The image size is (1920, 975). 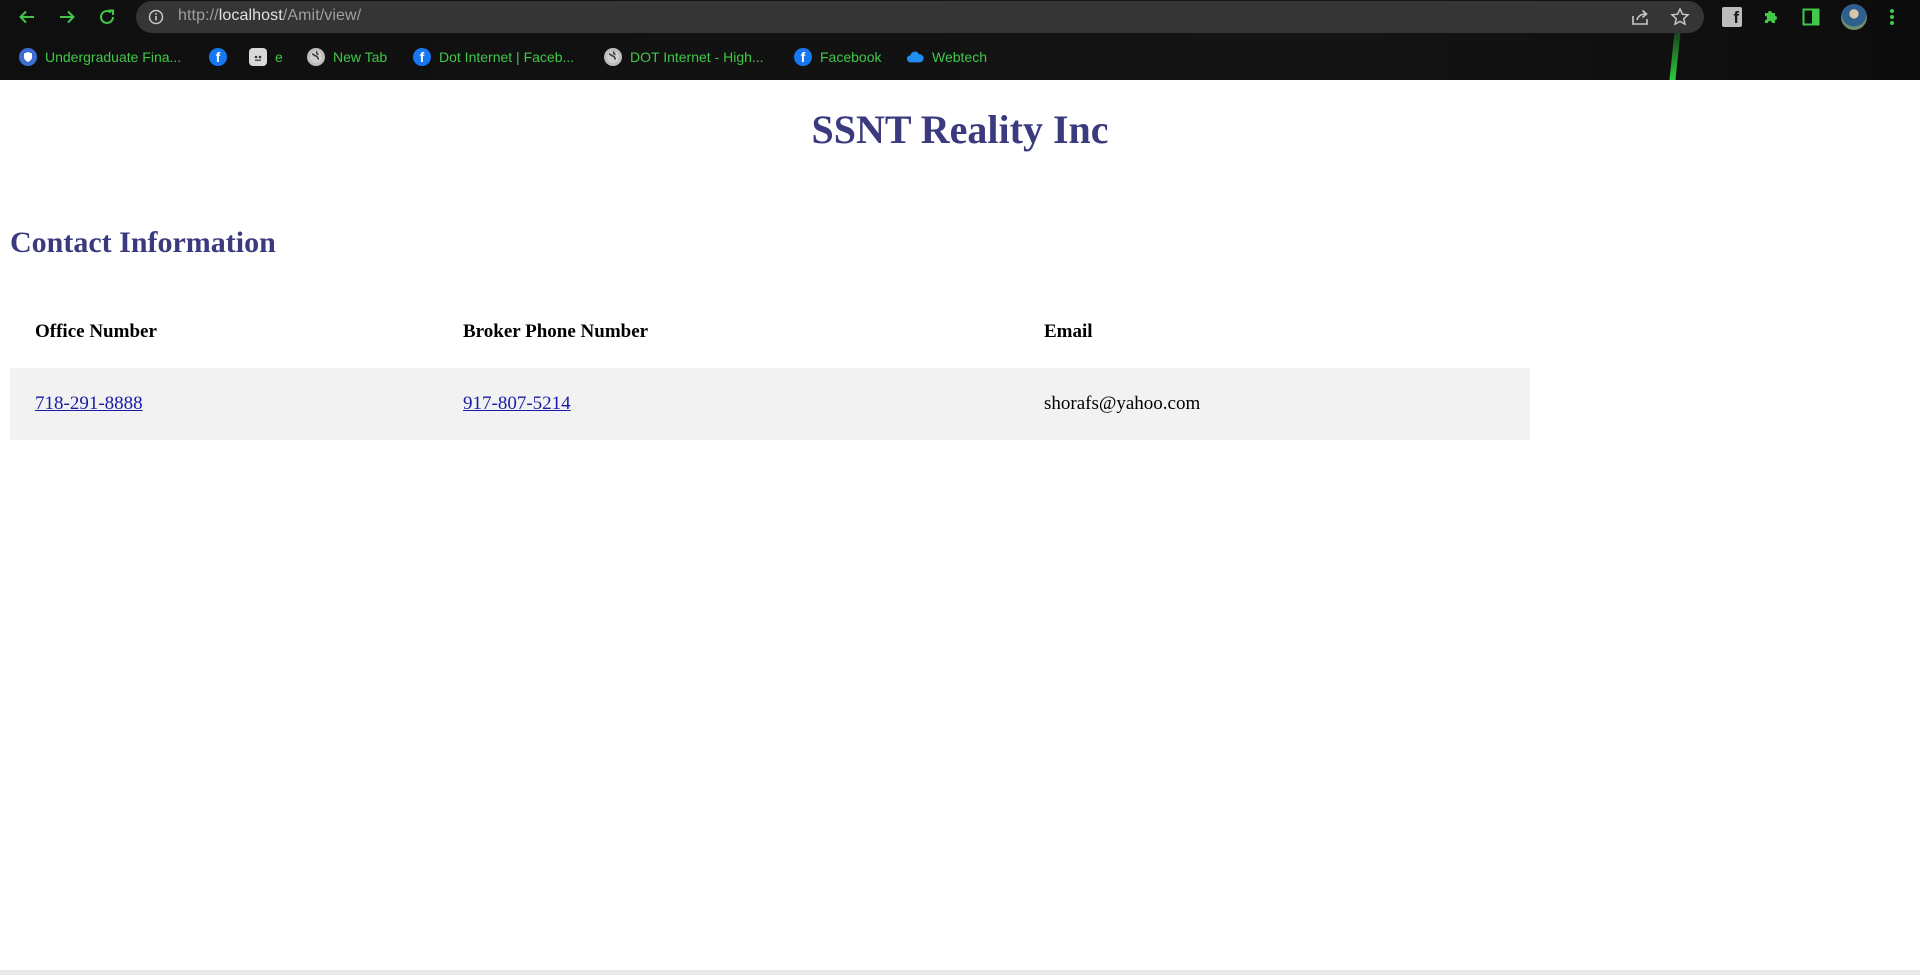 What do you see at coordinates (770, 332) in the screenshot?
I see `table-header-row: Office Number Broker Phone Number Email` at bounding box center [770, 332].